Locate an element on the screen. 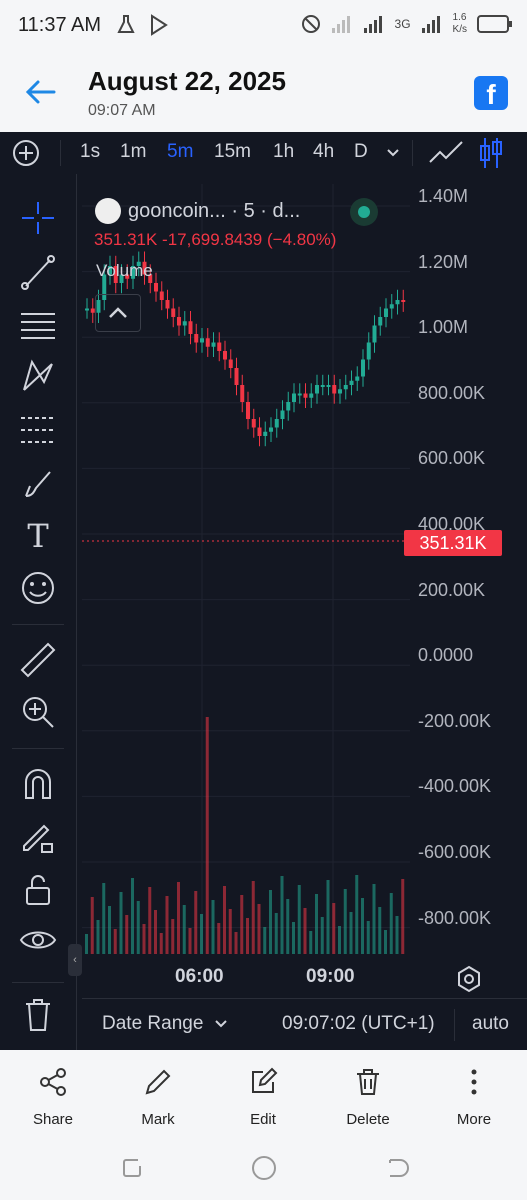 The width and height of the screenshot is (527, 1200). brush-icon is located at coordinates (38, 484).